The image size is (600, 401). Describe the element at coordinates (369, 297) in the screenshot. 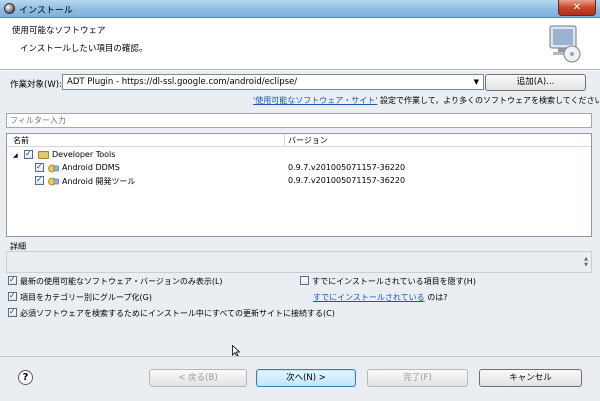

I see `already-installed-link: すでにインストールされている` at that location.